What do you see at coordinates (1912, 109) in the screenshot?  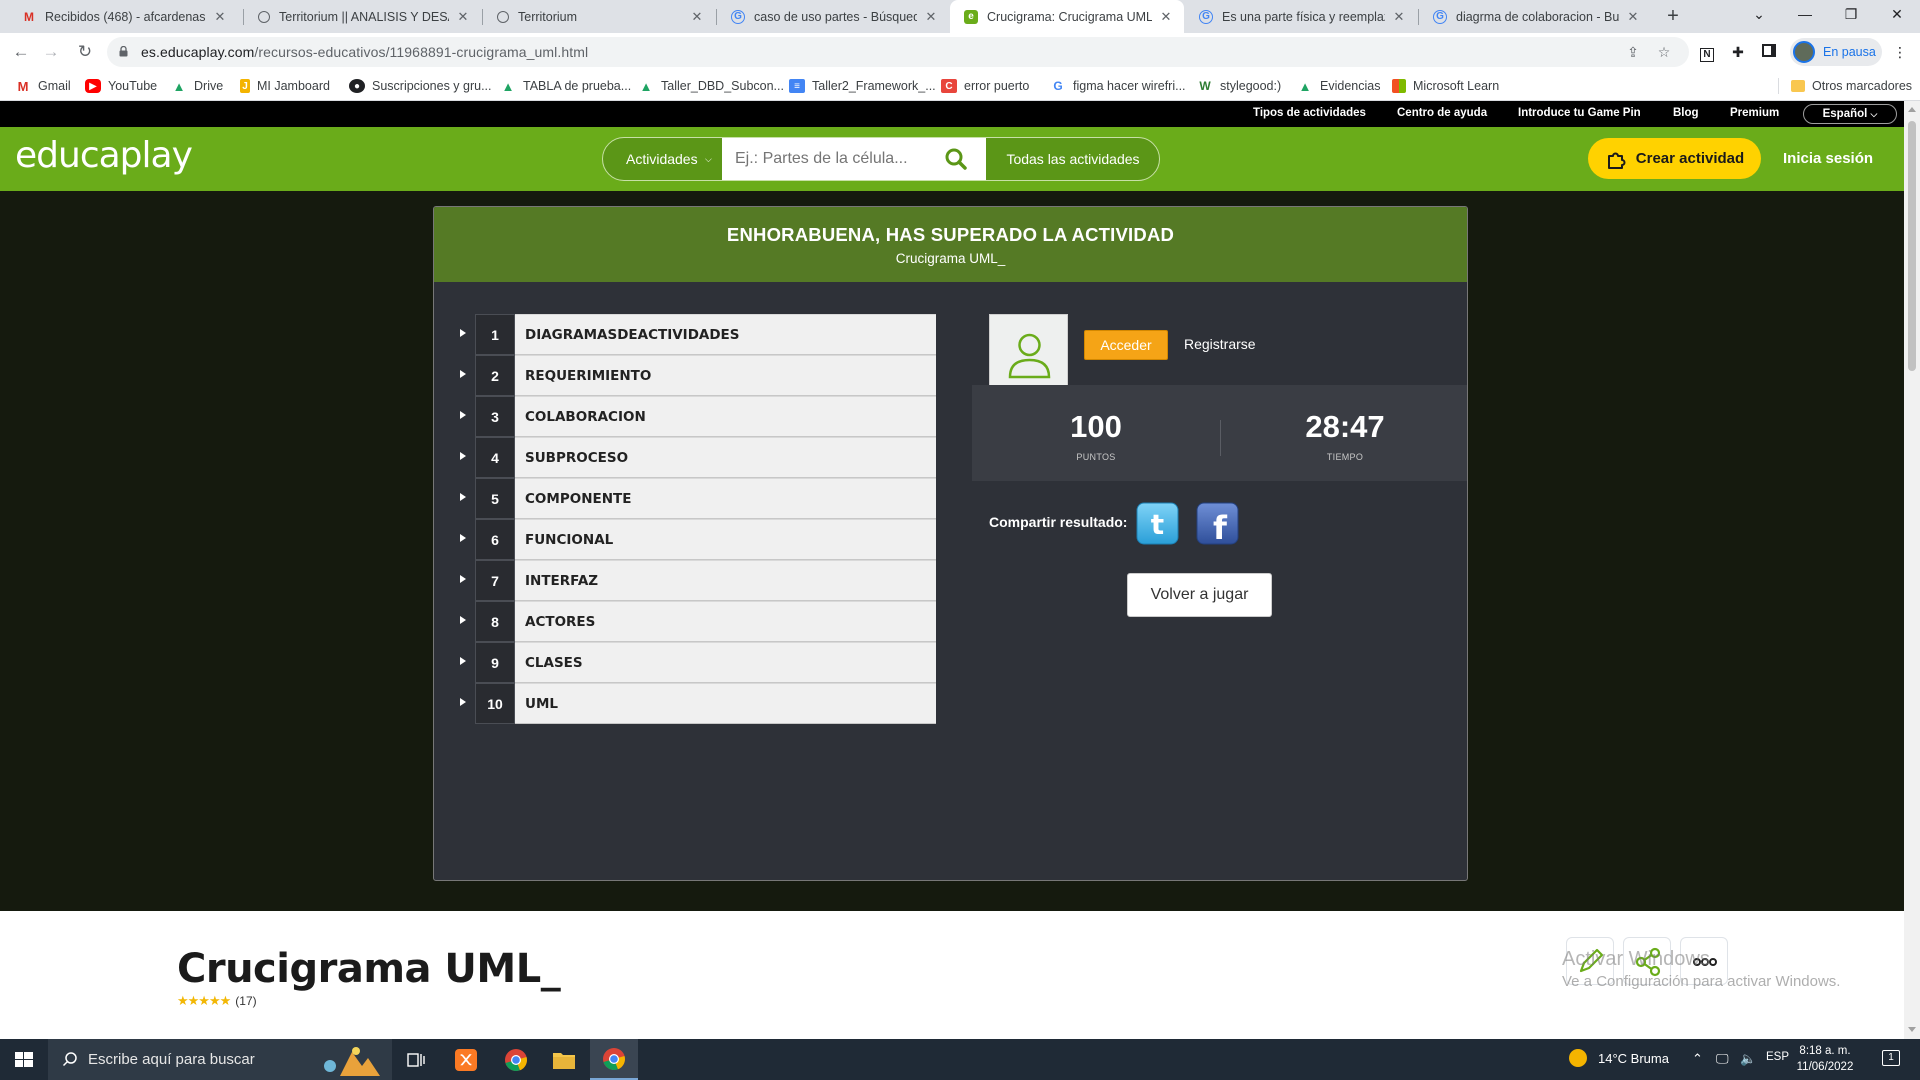 I see `scroll-up-icon` at bounding box center [1912, 109].